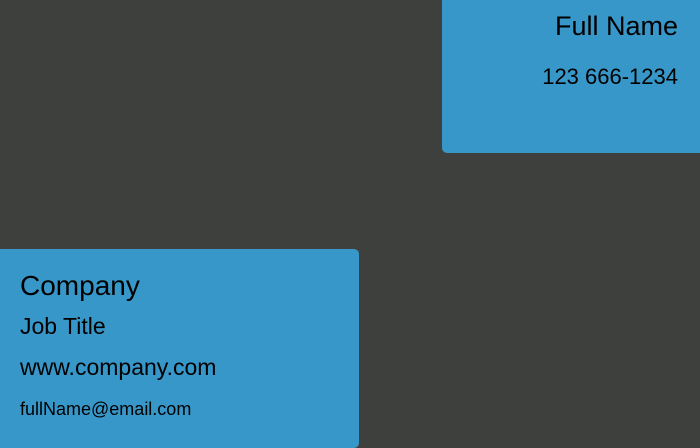 The width and height of the screenshot is (700, 448). What do you see at coordinates (63, 326) in the screenshot?
I see `job-title: Job Title` at bounding box center [63, 326].